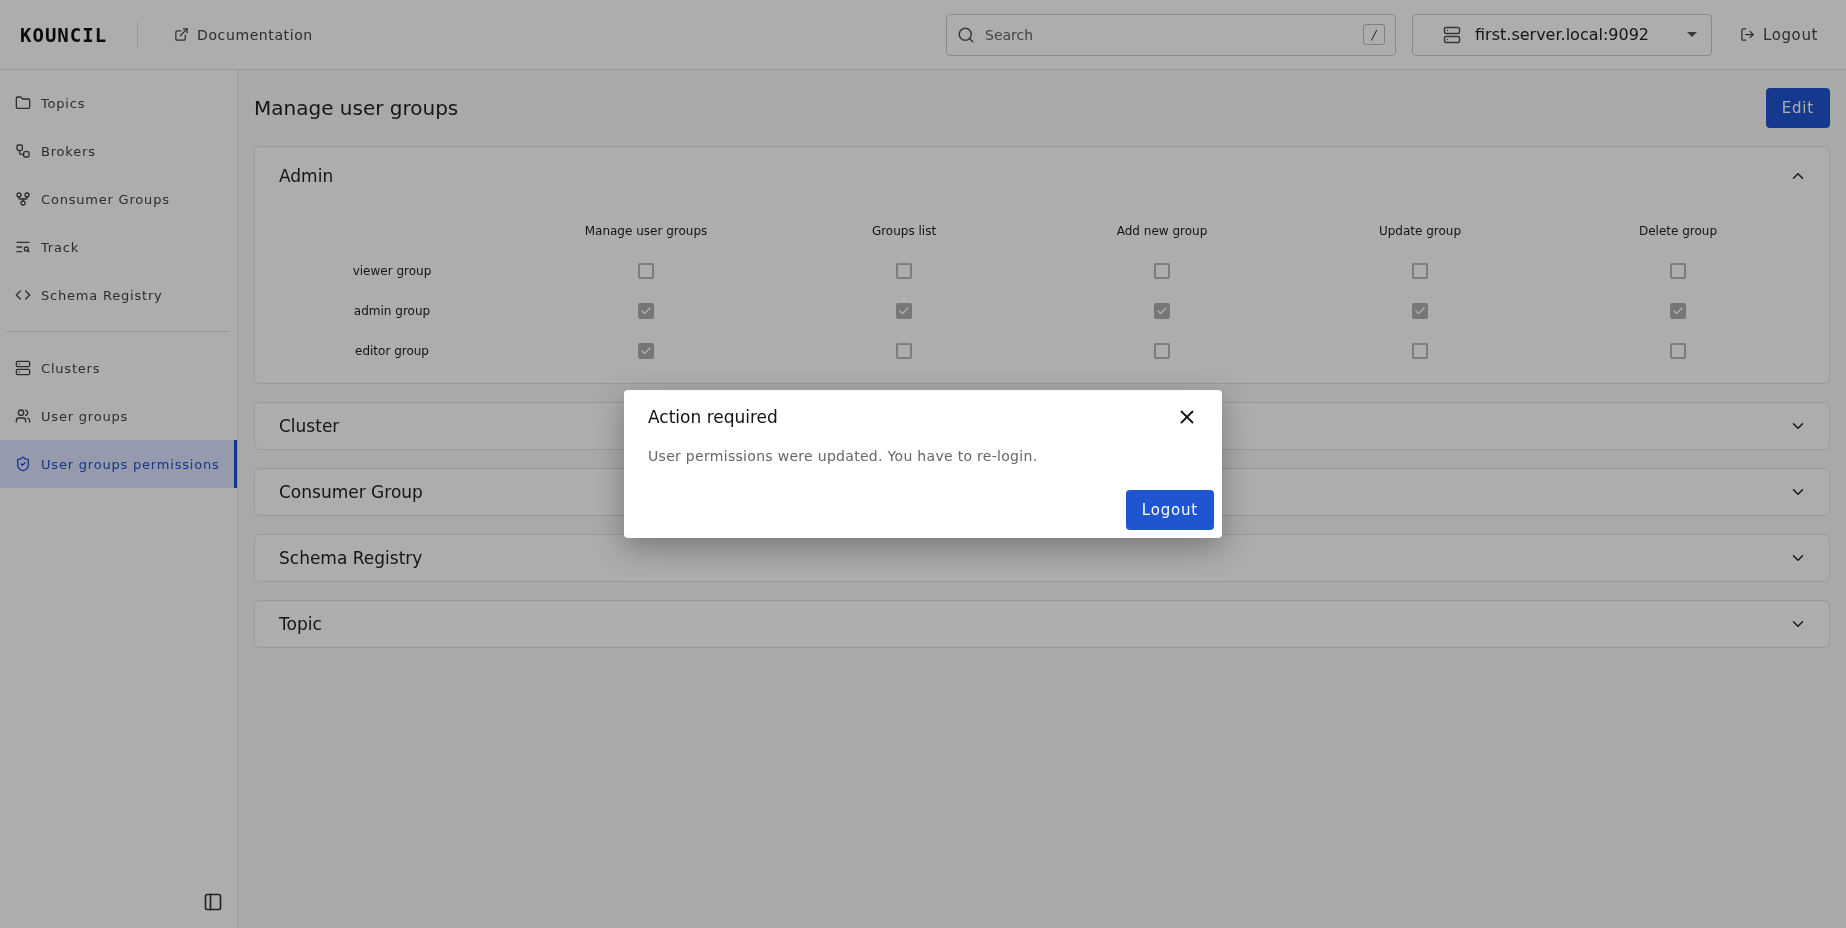 This screenshot has height=928, width=1846. I want to click on panel-title: Schema Registry, so click(351, 558).